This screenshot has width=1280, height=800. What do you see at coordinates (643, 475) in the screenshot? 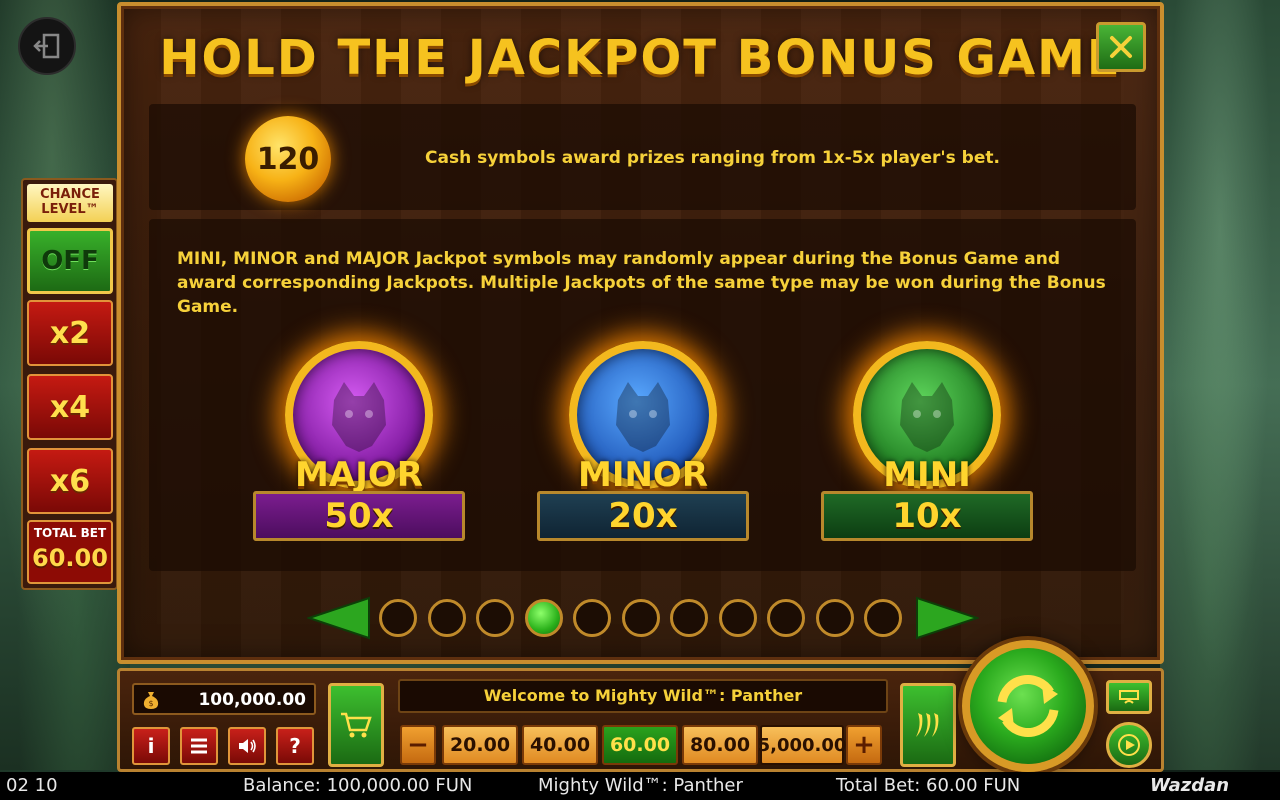
I see `jackpot-name: MINOR` at bounding box center [643, 475].